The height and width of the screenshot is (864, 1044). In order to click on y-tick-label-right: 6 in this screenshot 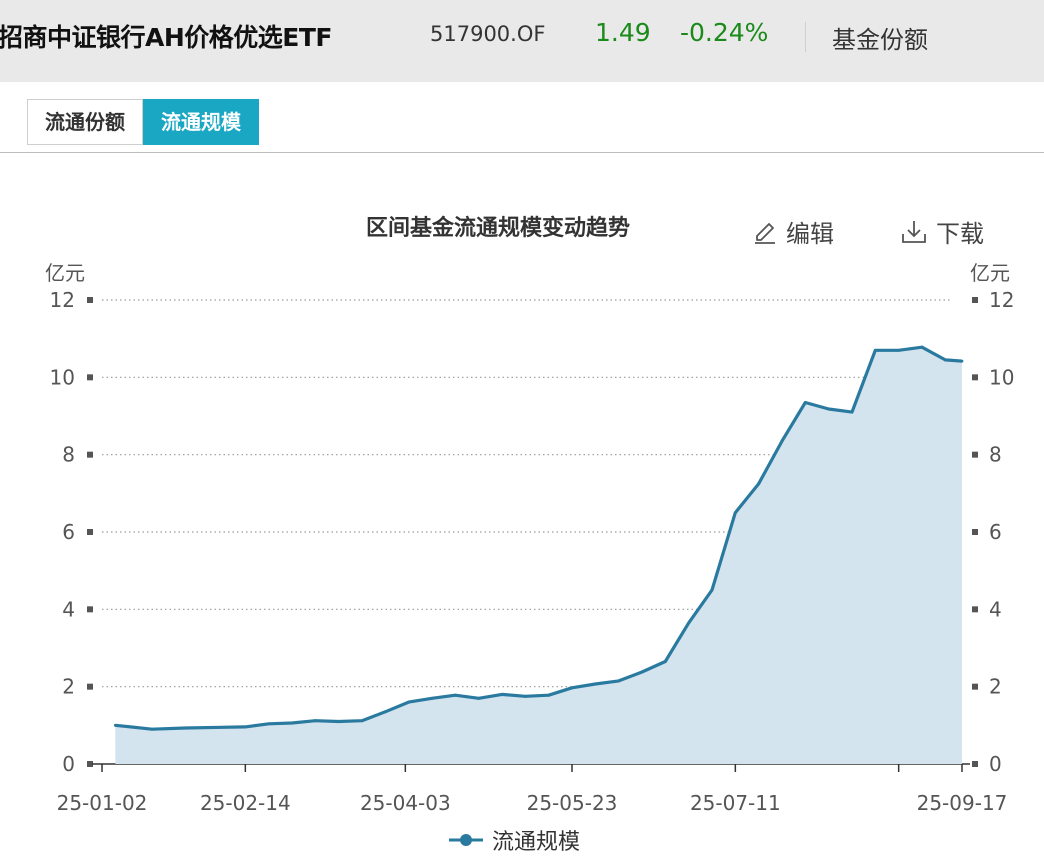, I will do `click(995, 532)`.